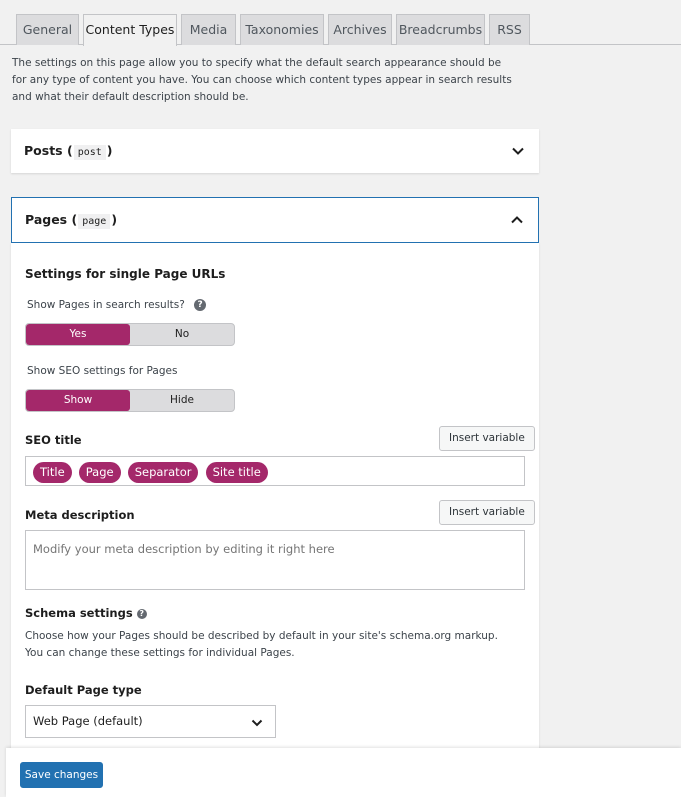 Image resolution: width=681 pixels, height=797 pixels. I want to click on posts-section-toggle: Posts (post), so click(275, 151).